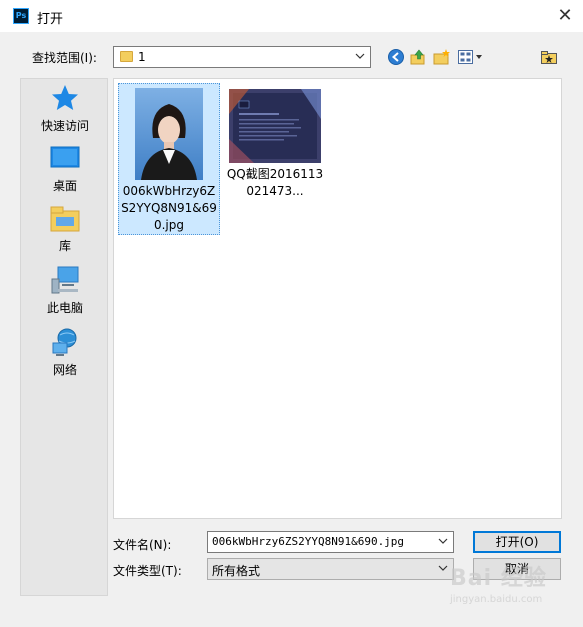  I want to click on place-label: 快速访问, so click(64, 126).